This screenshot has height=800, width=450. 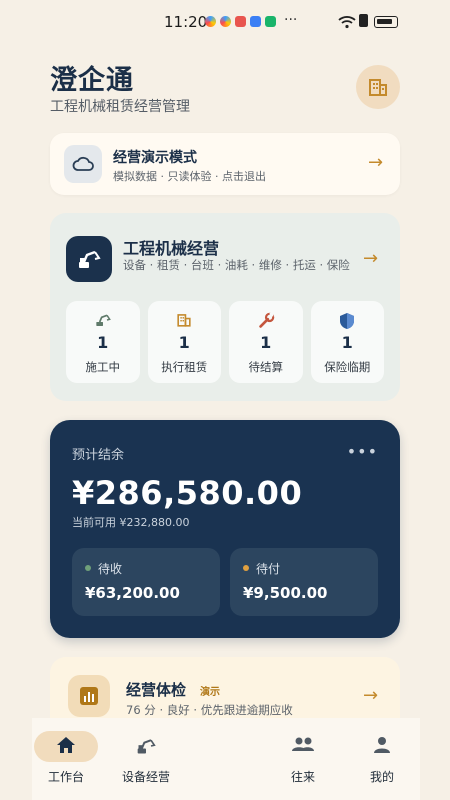 I want to click on nav-item-workbench: 工作台, so click(x=66, y=759).